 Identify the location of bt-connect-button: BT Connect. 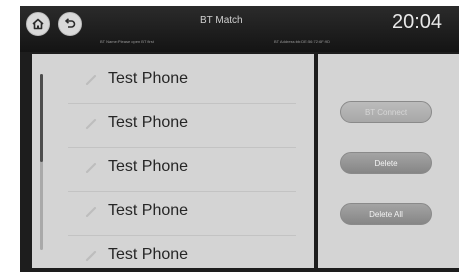
(386, 112).